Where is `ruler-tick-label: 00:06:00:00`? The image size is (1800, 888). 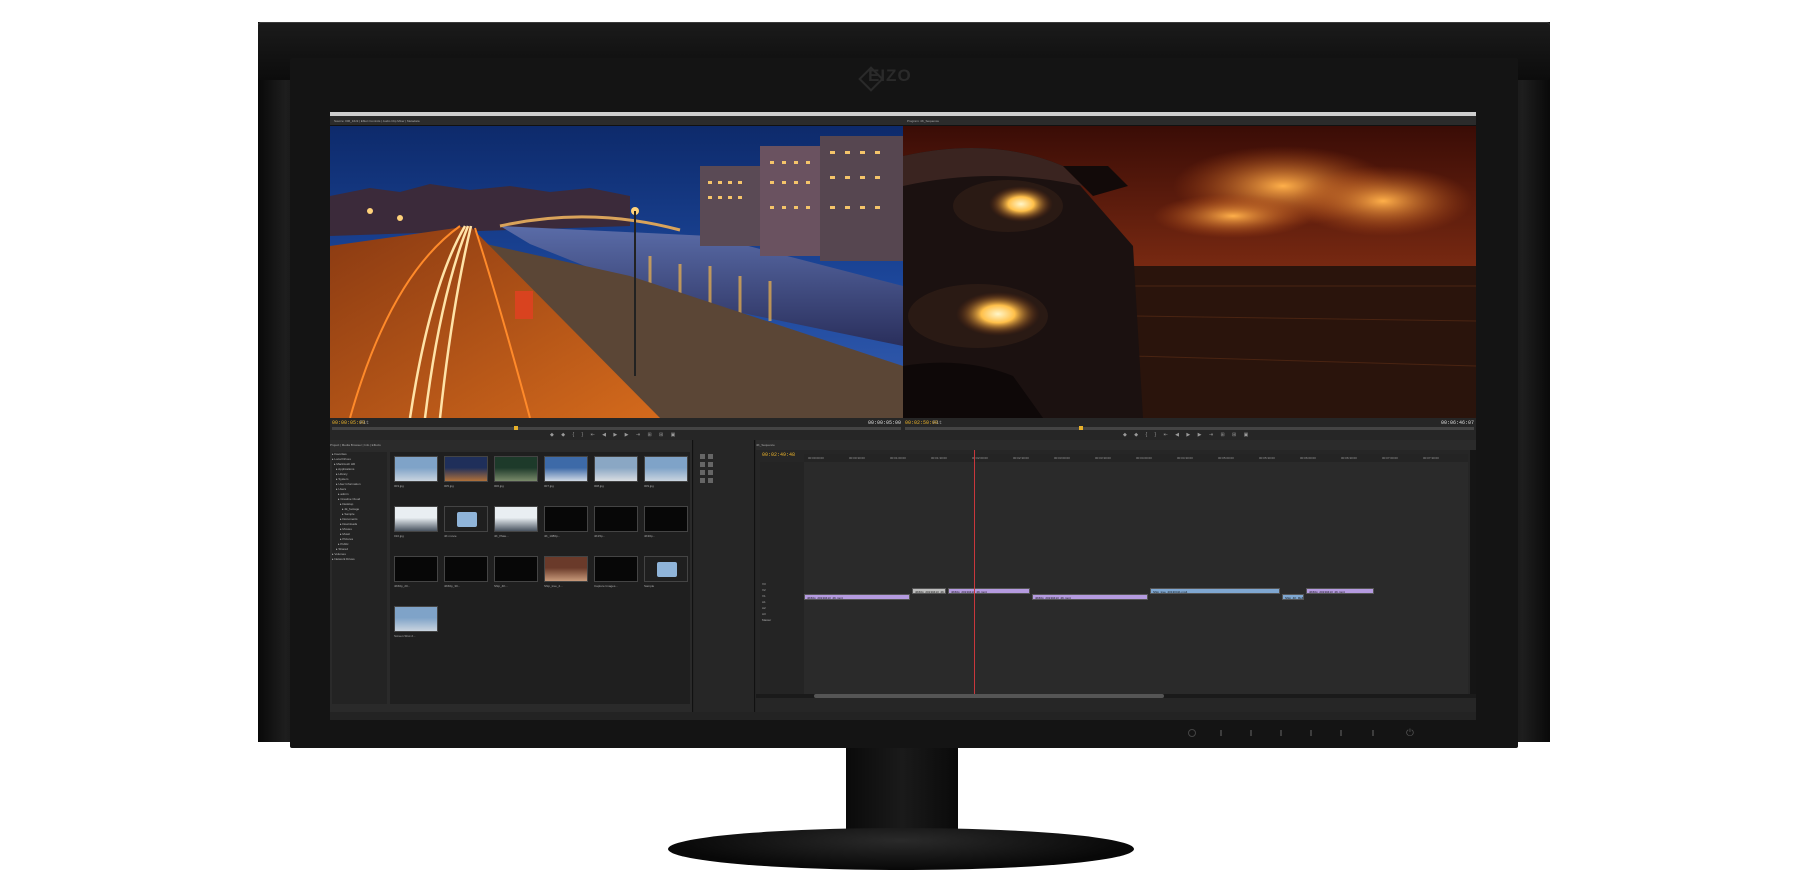
ruler-tick-label: 00:06:00:00 is located at coordinates (1308, 458).